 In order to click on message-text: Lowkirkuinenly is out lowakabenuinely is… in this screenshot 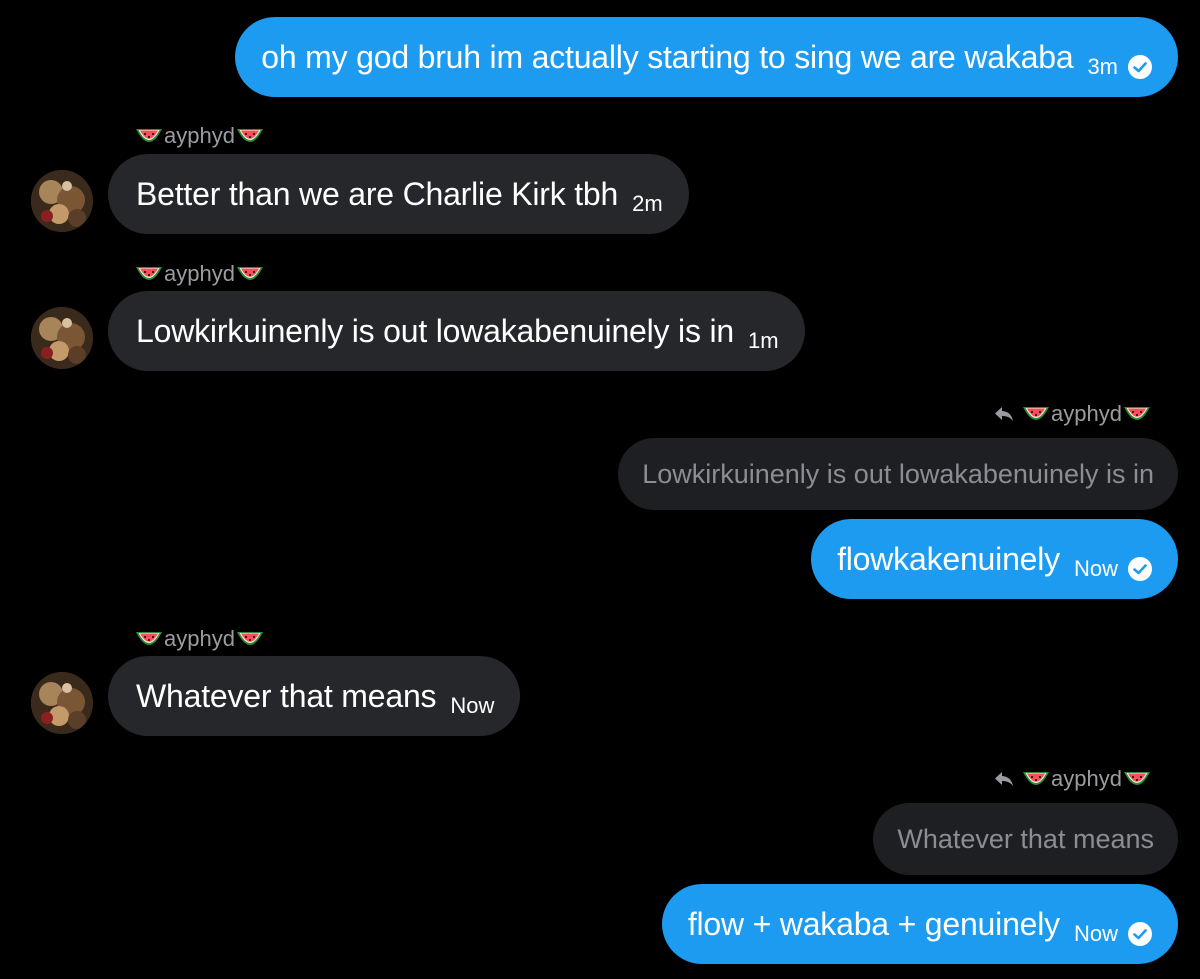, I will do `click(435, 330)`.